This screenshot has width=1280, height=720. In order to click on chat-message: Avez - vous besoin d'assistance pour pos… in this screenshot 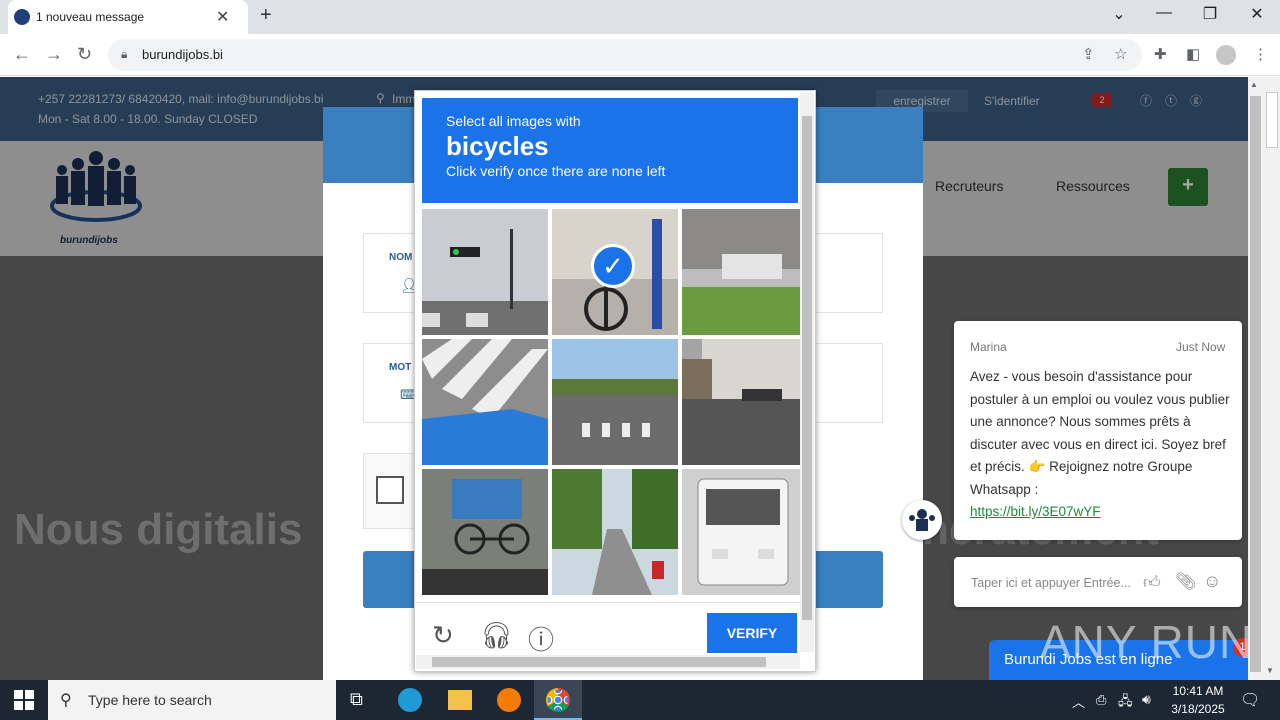, I will do `click(1100, 433)`.